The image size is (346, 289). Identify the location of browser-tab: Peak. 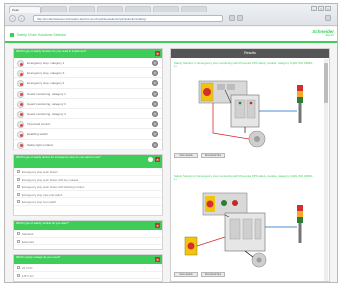
(25, 9).